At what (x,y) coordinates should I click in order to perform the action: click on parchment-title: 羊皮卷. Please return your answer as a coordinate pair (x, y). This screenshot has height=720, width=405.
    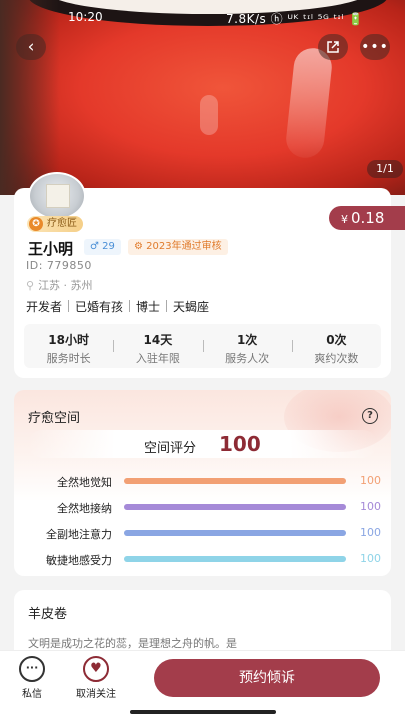
    Looking at the image, I should click on (48, 614).